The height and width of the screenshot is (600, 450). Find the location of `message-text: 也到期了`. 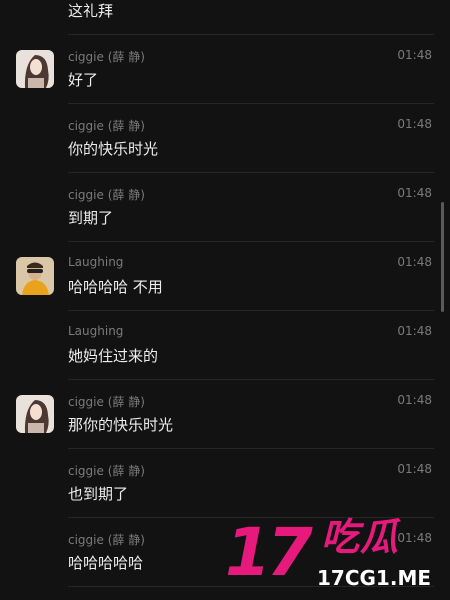

message-text: 也到期了 is located at coordinates (98, 494).